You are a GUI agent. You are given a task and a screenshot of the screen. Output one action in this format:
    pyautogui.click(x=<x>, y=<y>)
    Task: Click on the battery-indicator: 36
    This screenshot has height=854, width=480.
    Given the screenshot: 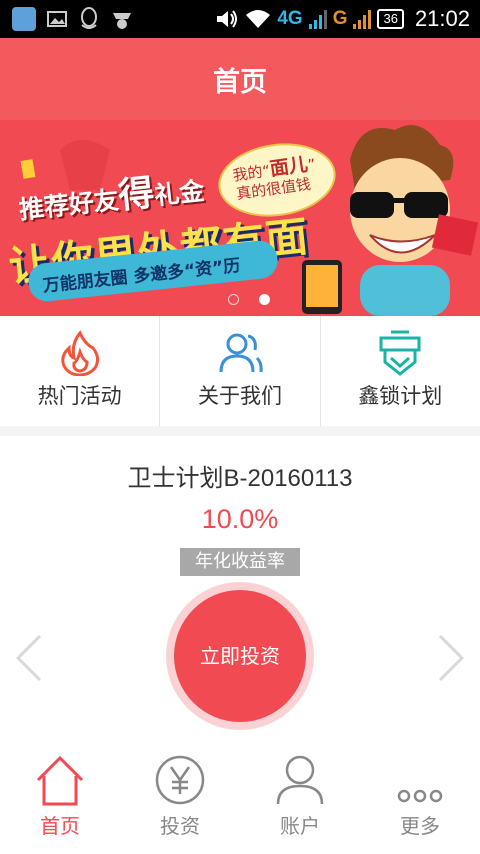 What is the action you would take?
    pyautogui.click(x=390, y=19)
    